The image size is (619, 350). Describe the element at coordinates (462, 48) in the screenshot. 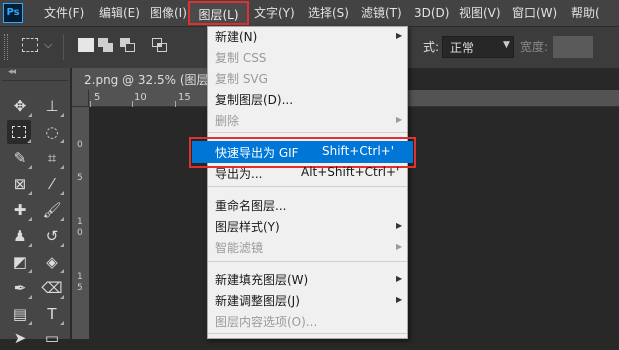

I see `style-select-value: 正常` at that location.